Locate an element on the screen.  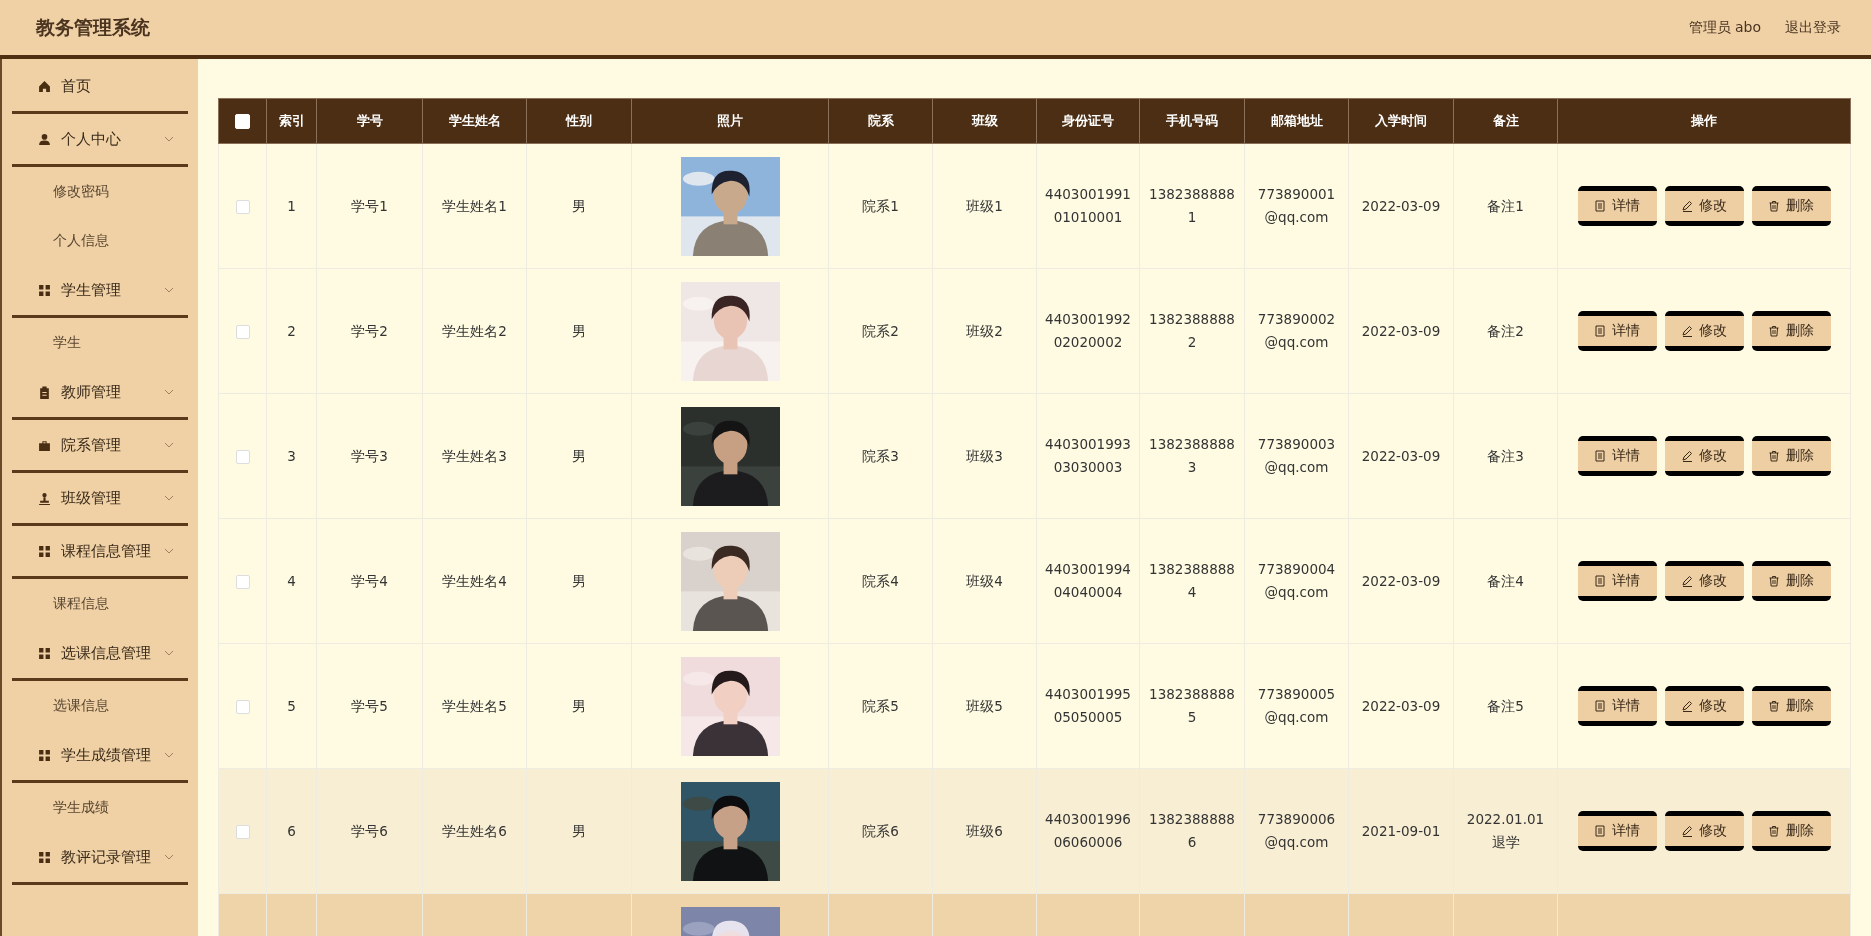
column-header: 操作 is located at coordinates (1704, 121).